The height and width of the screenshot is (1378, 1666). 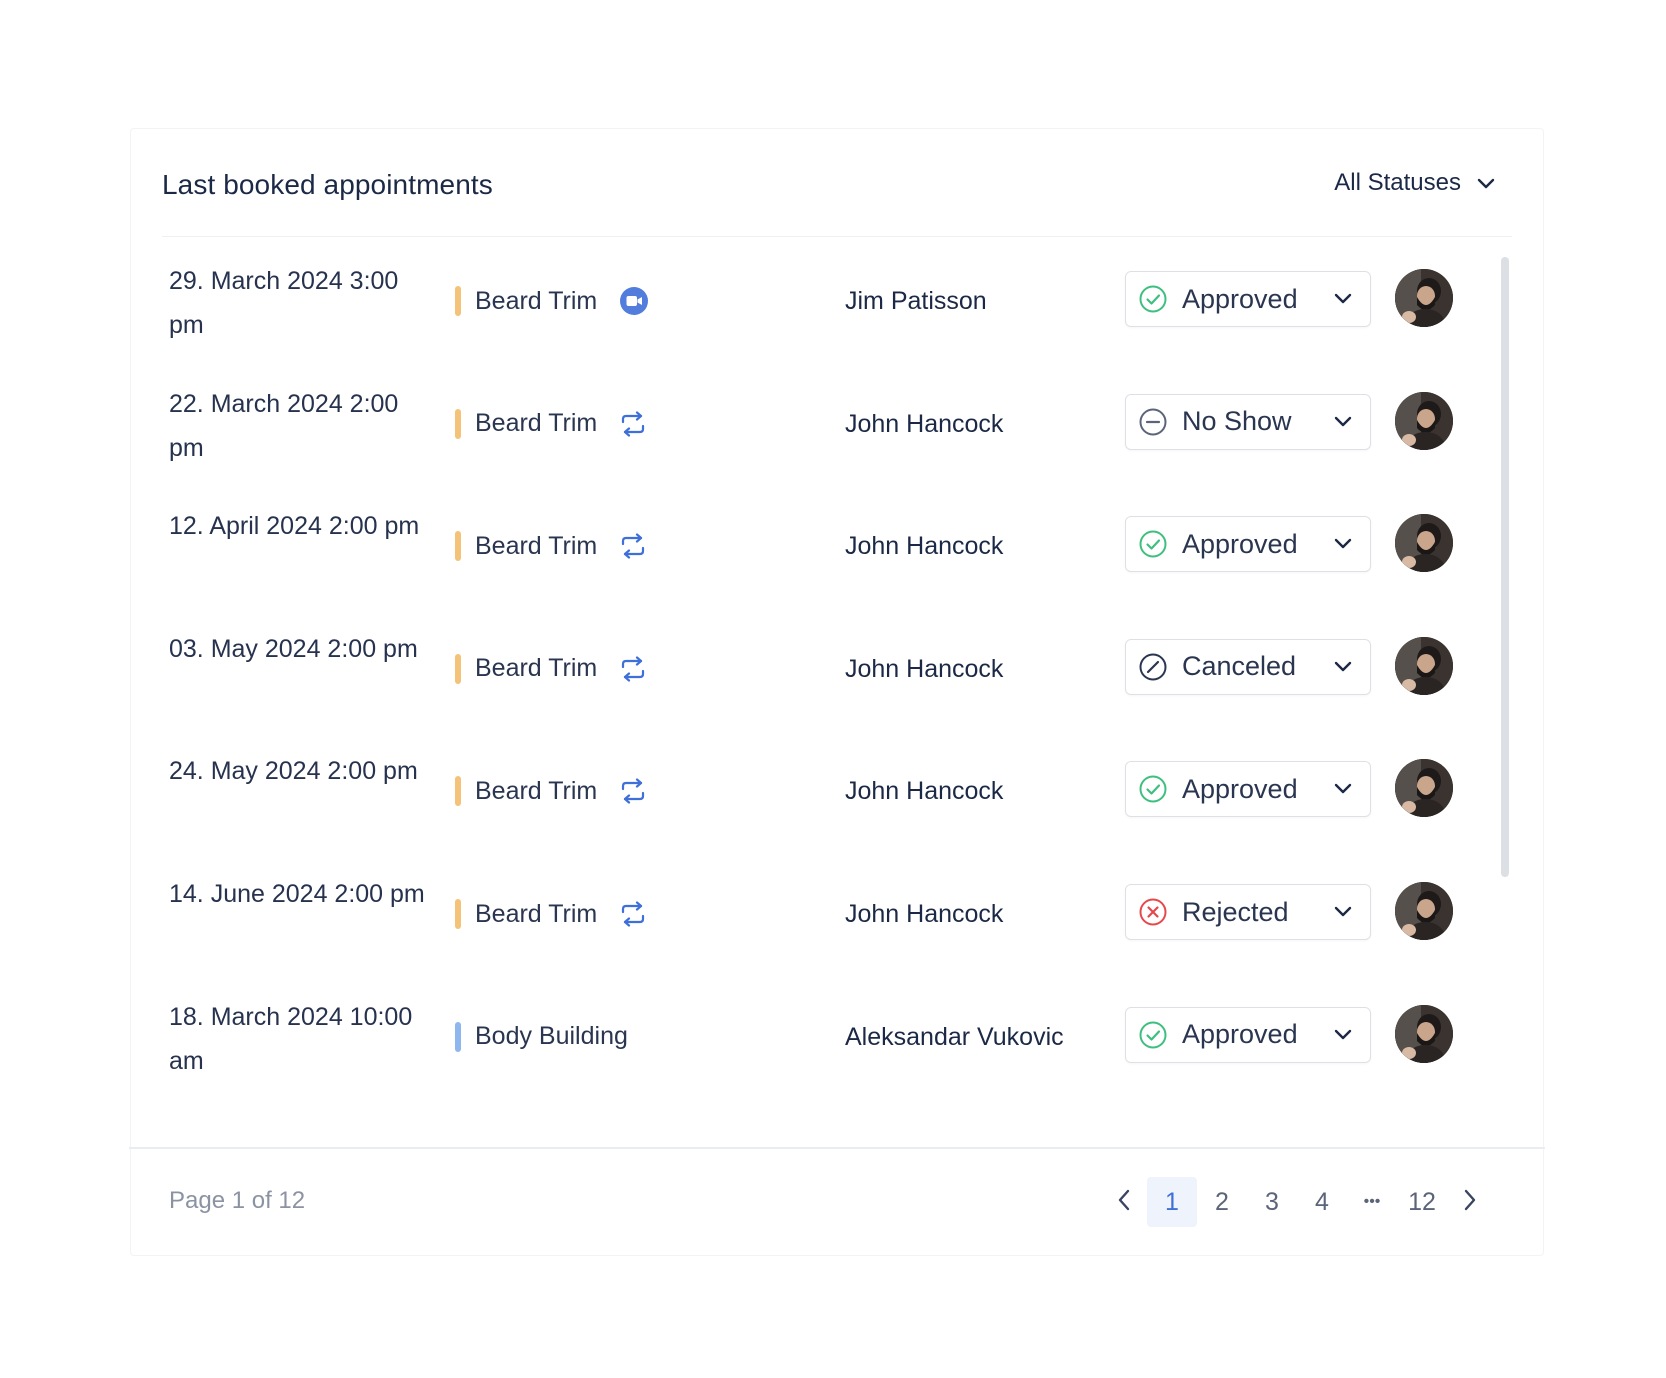 What do you see at coordinates (1153, 667) in the screenshot?
I see `slash-circle-icon` at bounding box center [1153, 667].